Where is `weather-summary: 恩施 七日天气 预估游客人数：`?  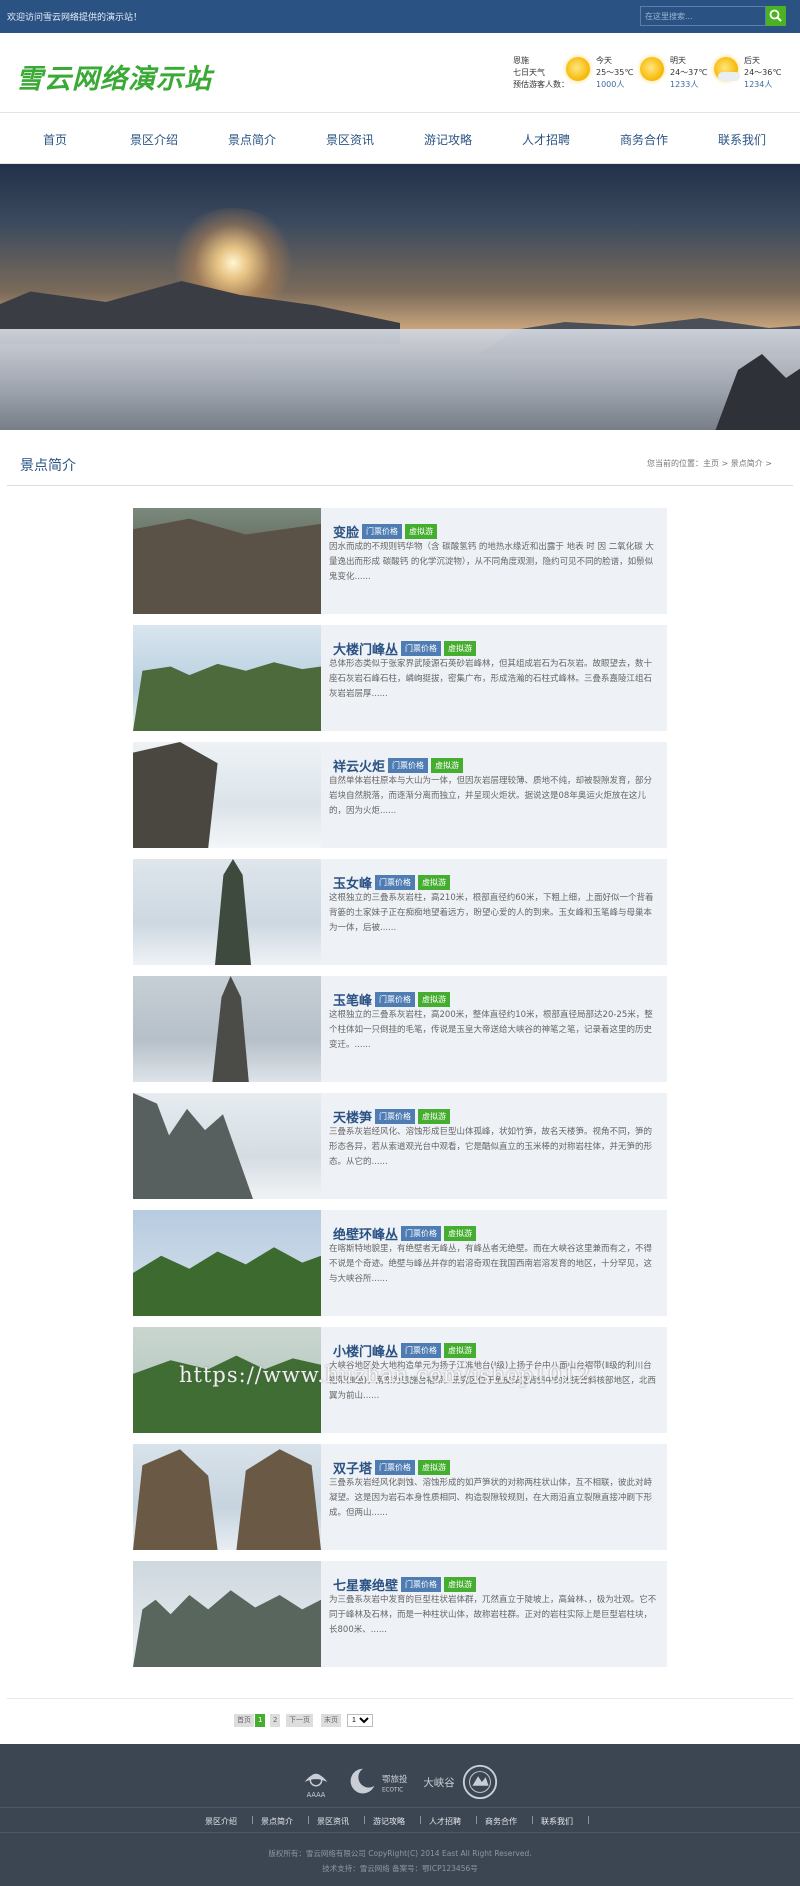 weather-summary: 恩施 七日天气 预估游客人数： is located at coordinates (541, 73).